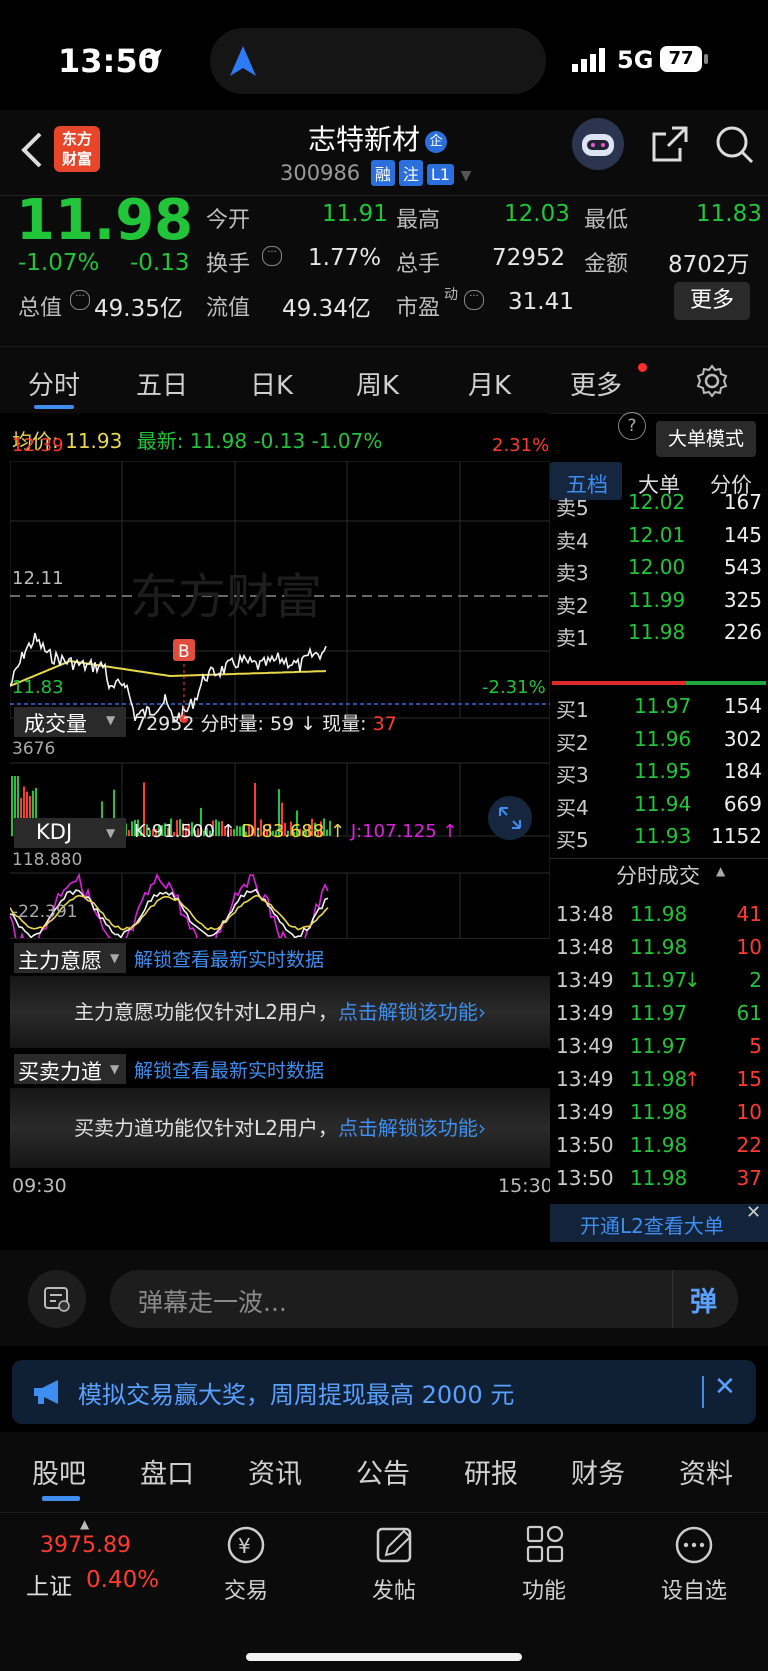 The height and width of the screenshot is (1671, 768). What do you see at coordinates (38, 578) in the screenshot?
I see `axis-prev-close: 12.11` at bounding box center [38, 578].